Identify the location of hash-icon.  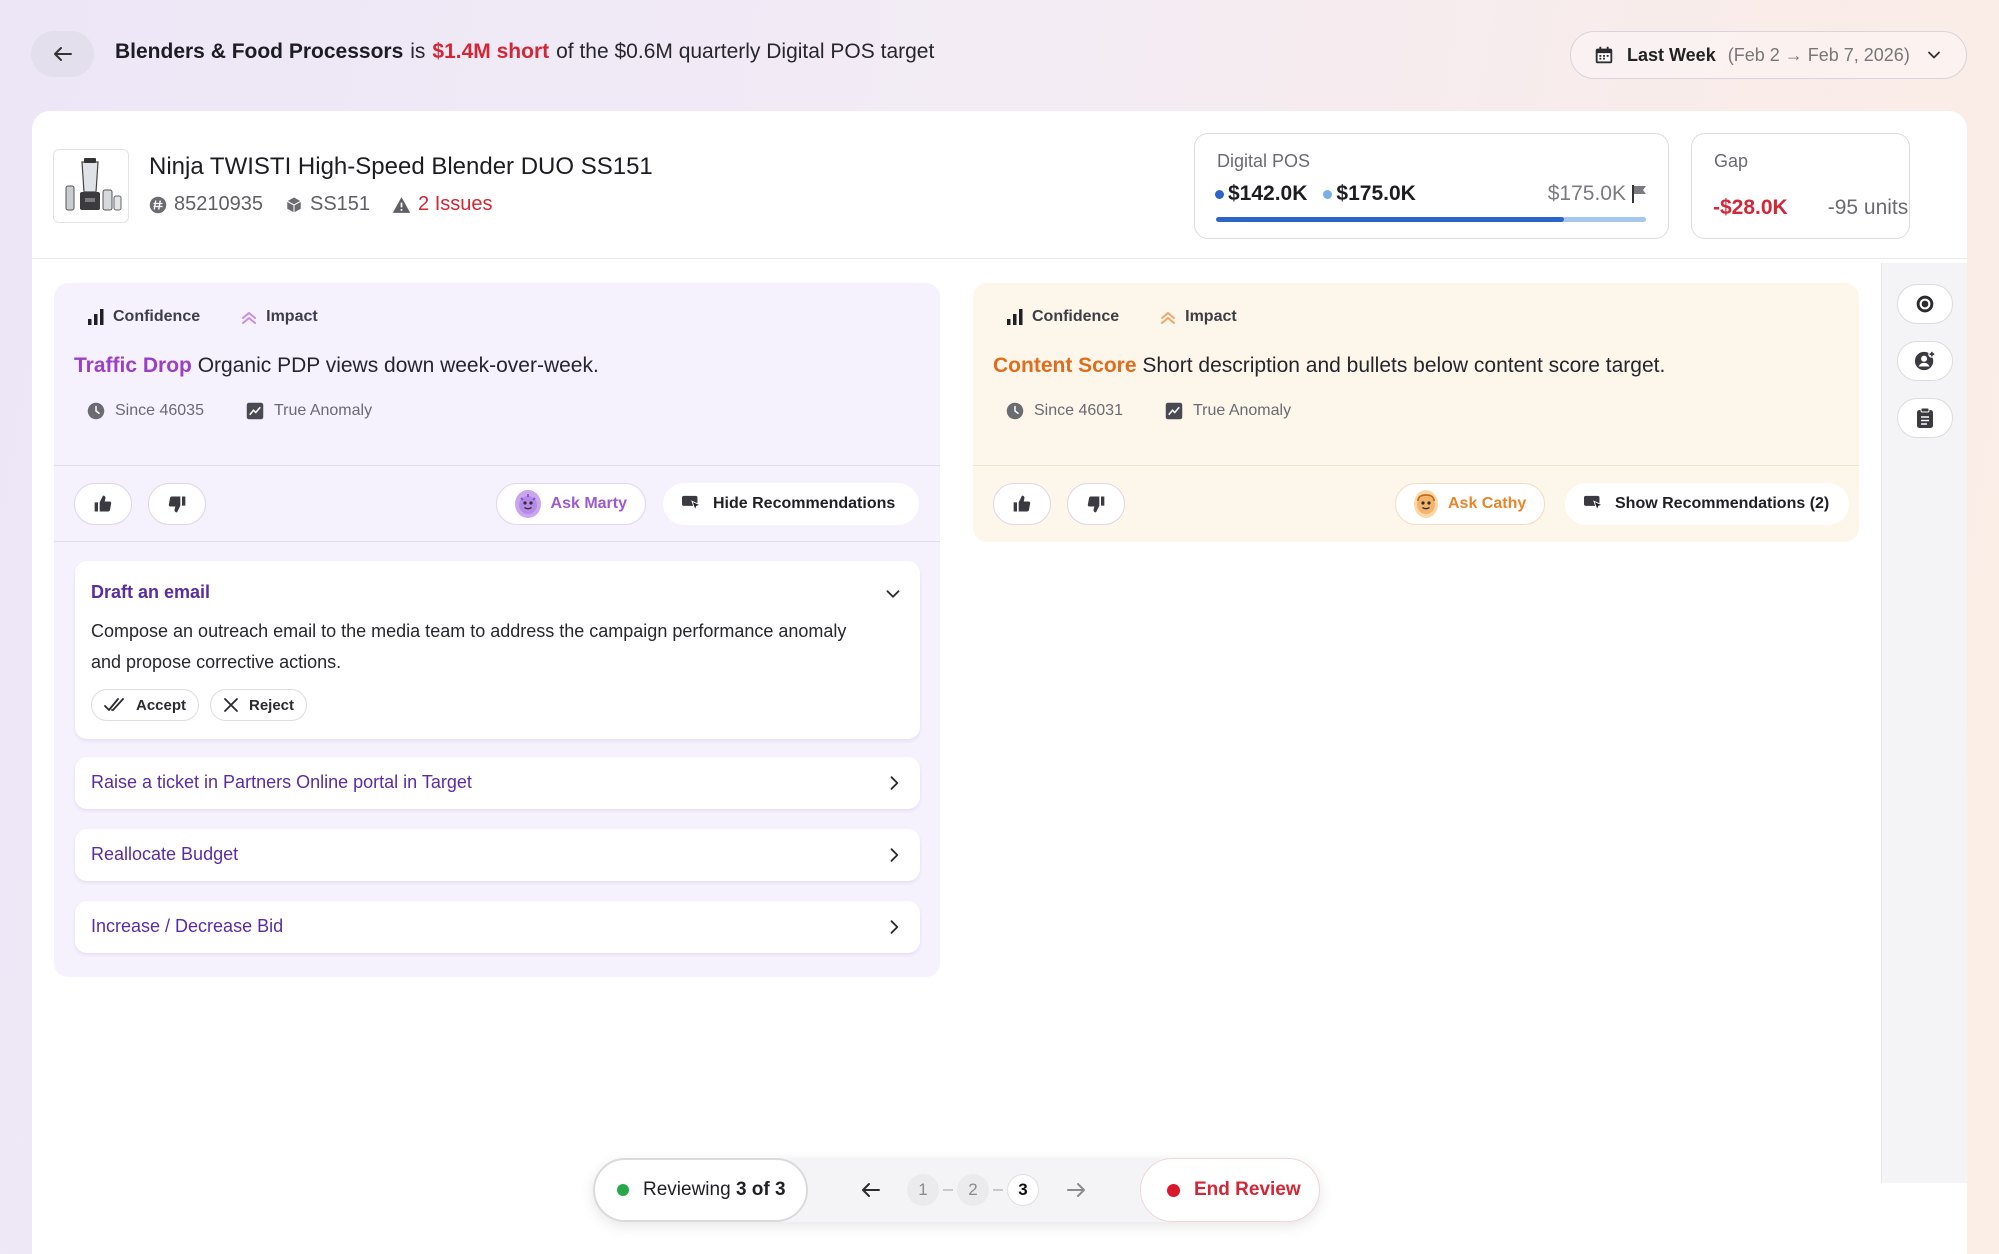
(158, 204).